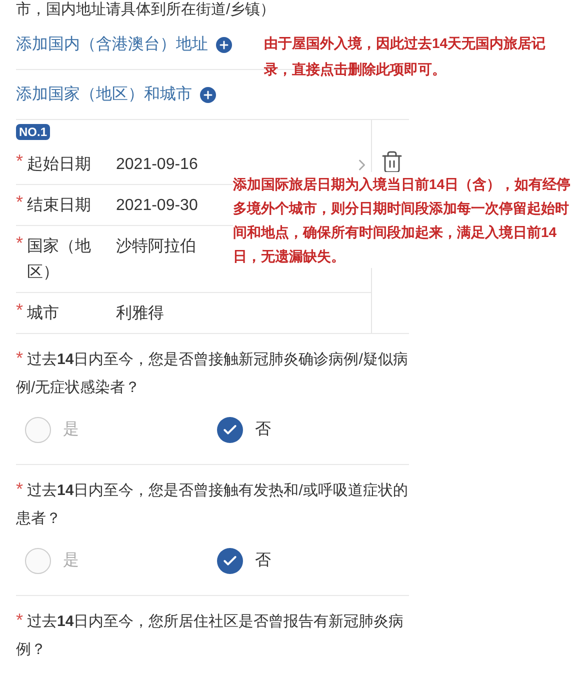 This screenshot has width=575, height=692. I want to click on add-address-link: 添加国家（地区）和城市, so click(116, 94).